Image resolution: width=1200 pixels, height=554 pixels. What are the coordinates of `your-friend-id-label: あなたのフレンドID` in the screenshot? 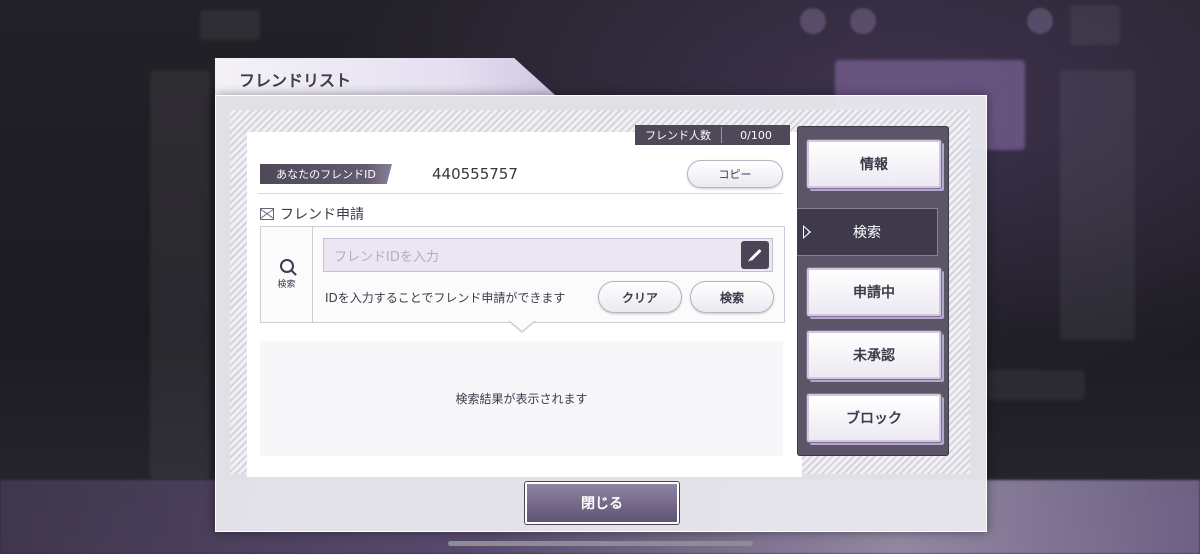 It's located at (326, 174).